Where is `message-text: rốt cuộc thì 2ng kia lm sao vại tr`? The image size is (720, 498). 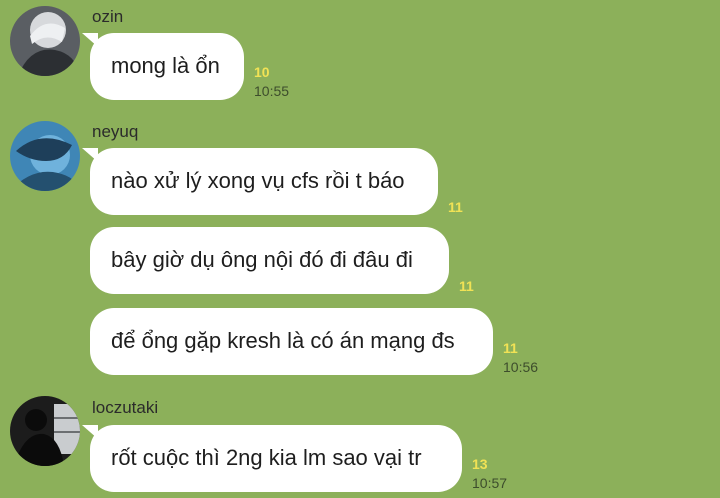
message-text: rốt cuộc thì 2ng kia lm sao vại tr is located at coordinates (266, 457).